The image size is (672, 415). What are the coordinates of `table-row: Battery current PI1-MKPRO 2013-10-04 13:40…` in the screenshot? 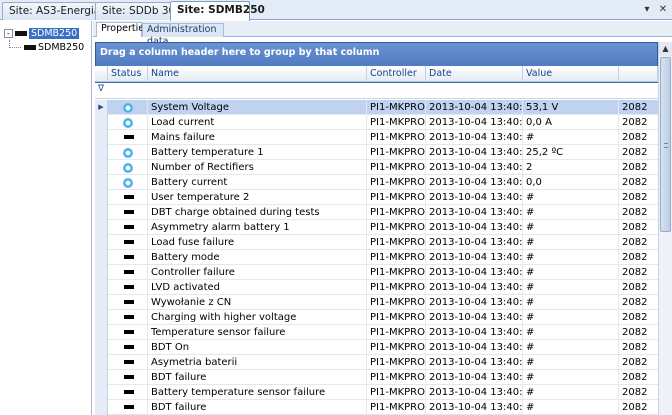 It's located at (376, 182).